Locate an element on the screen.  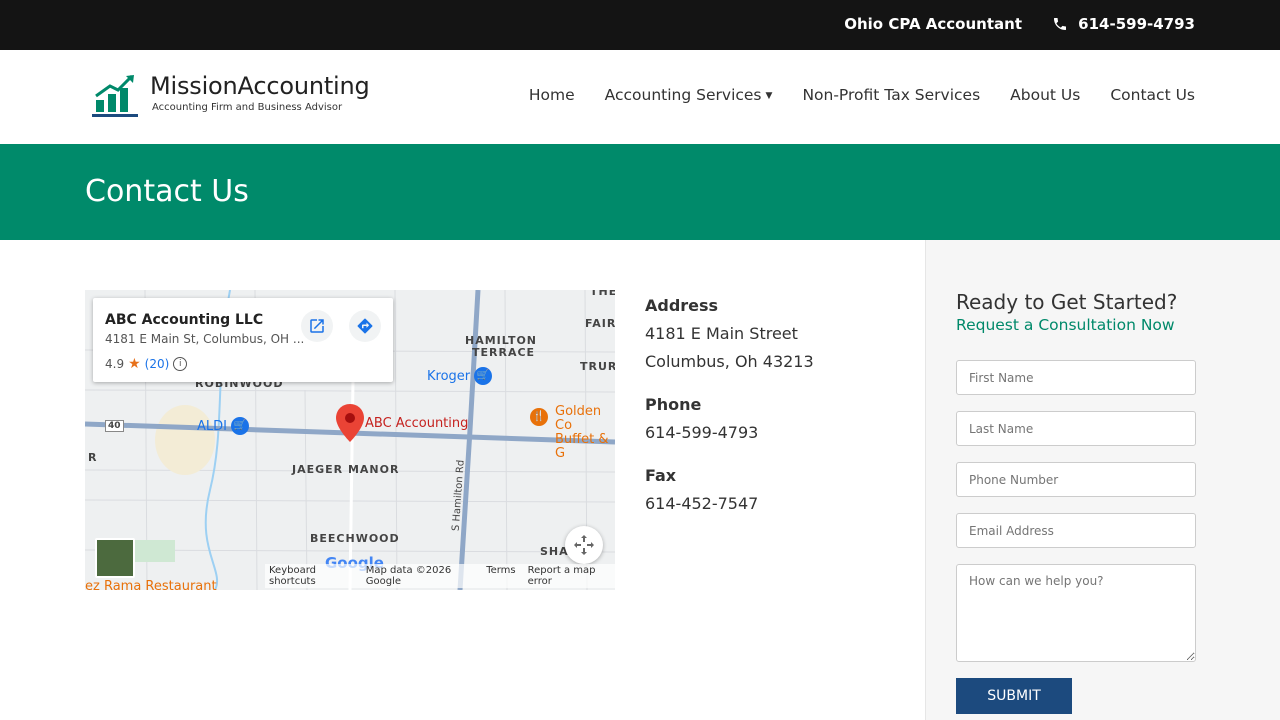
top-bar-tagline: Ohio CPA Accountant is located at coordinates (933, 24).